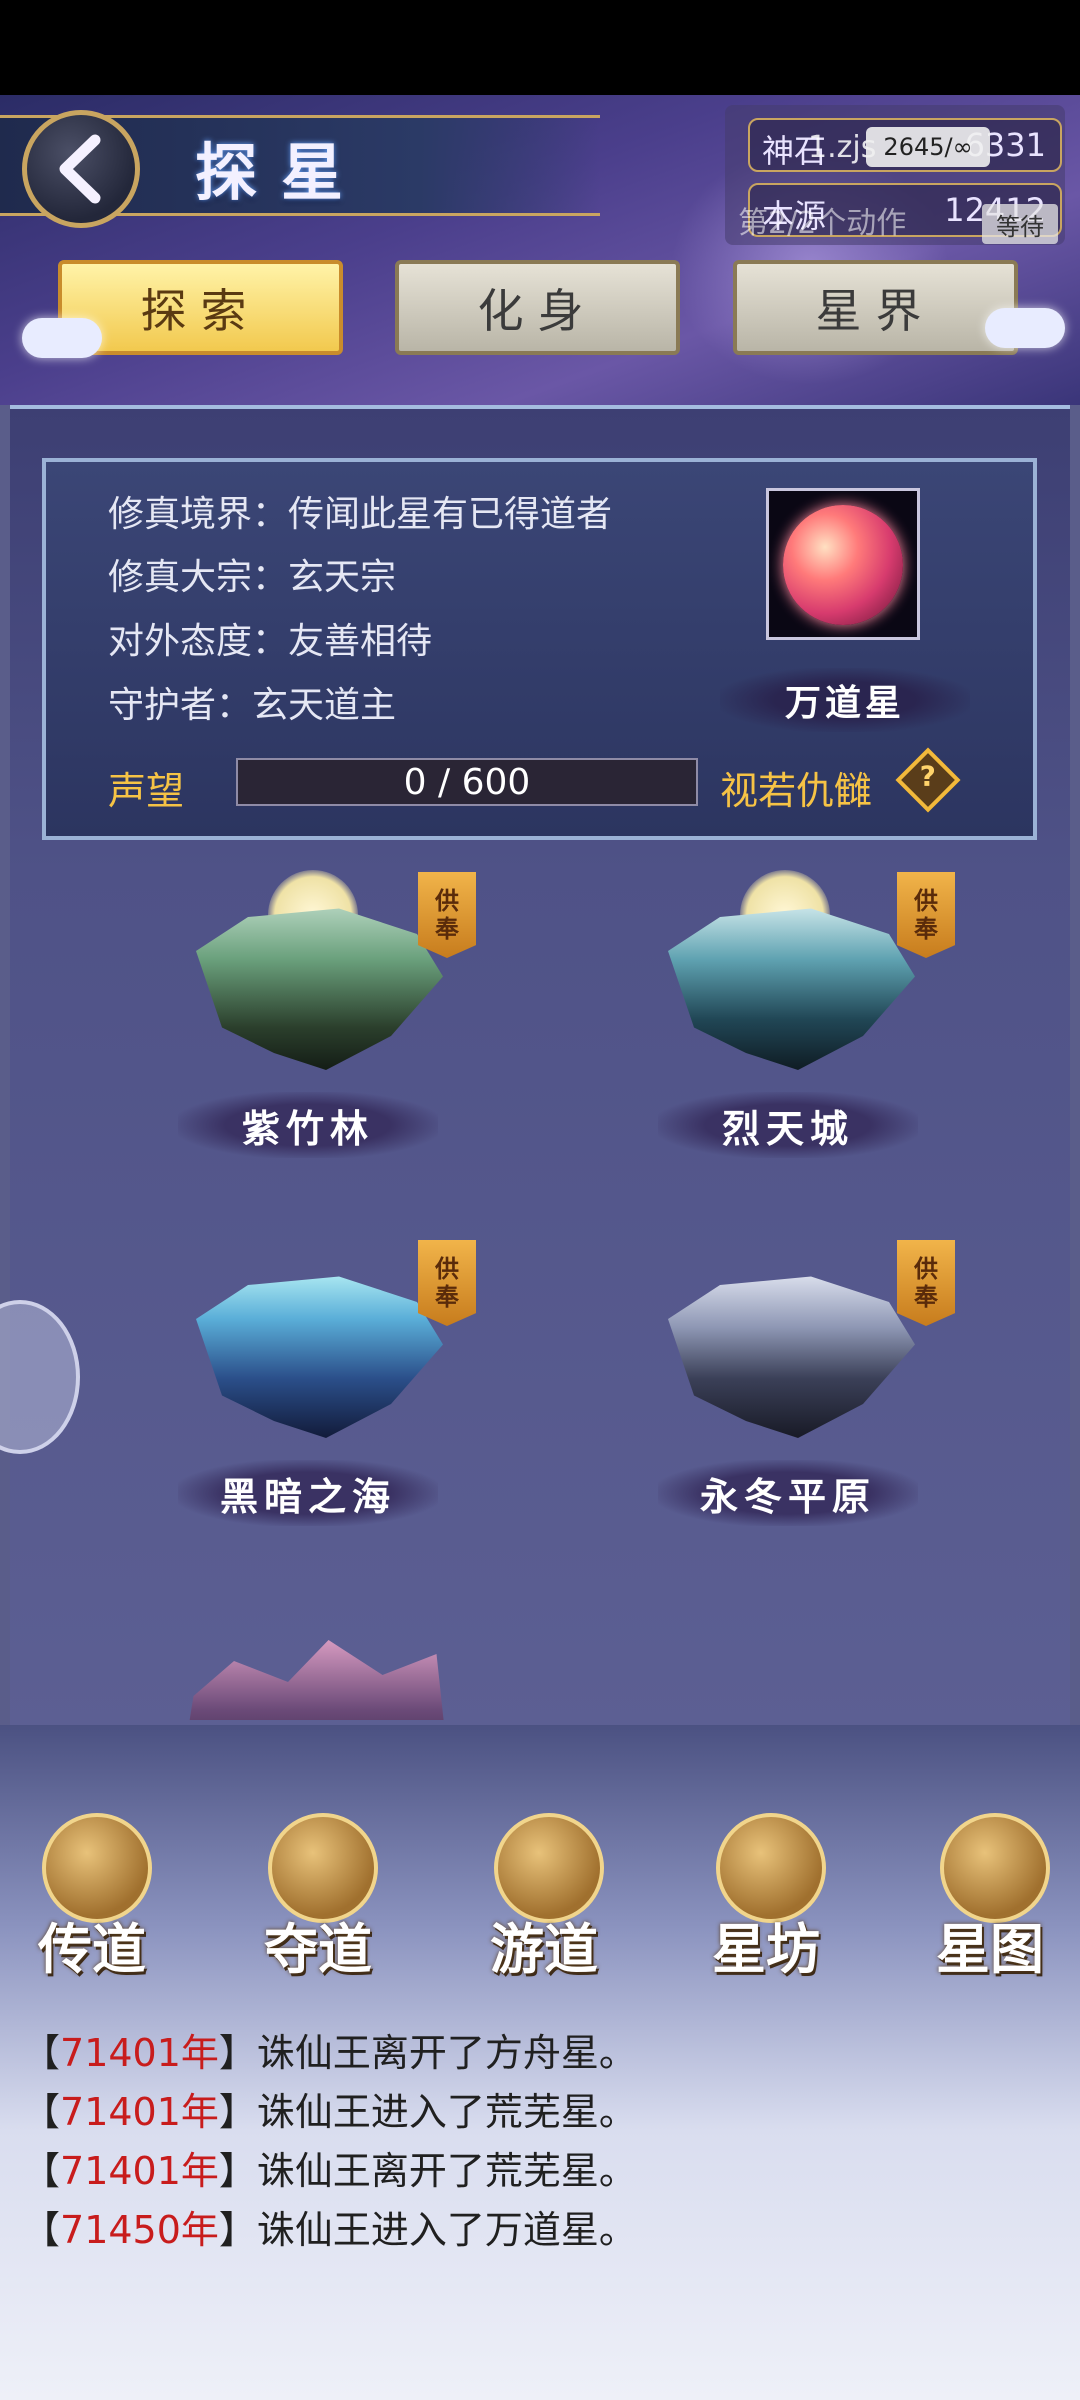 The width and height of the screenshot is (1080, 2400). I want to click on log-text: 诛仙王离开了荒芜星。, so click(446, 2171).